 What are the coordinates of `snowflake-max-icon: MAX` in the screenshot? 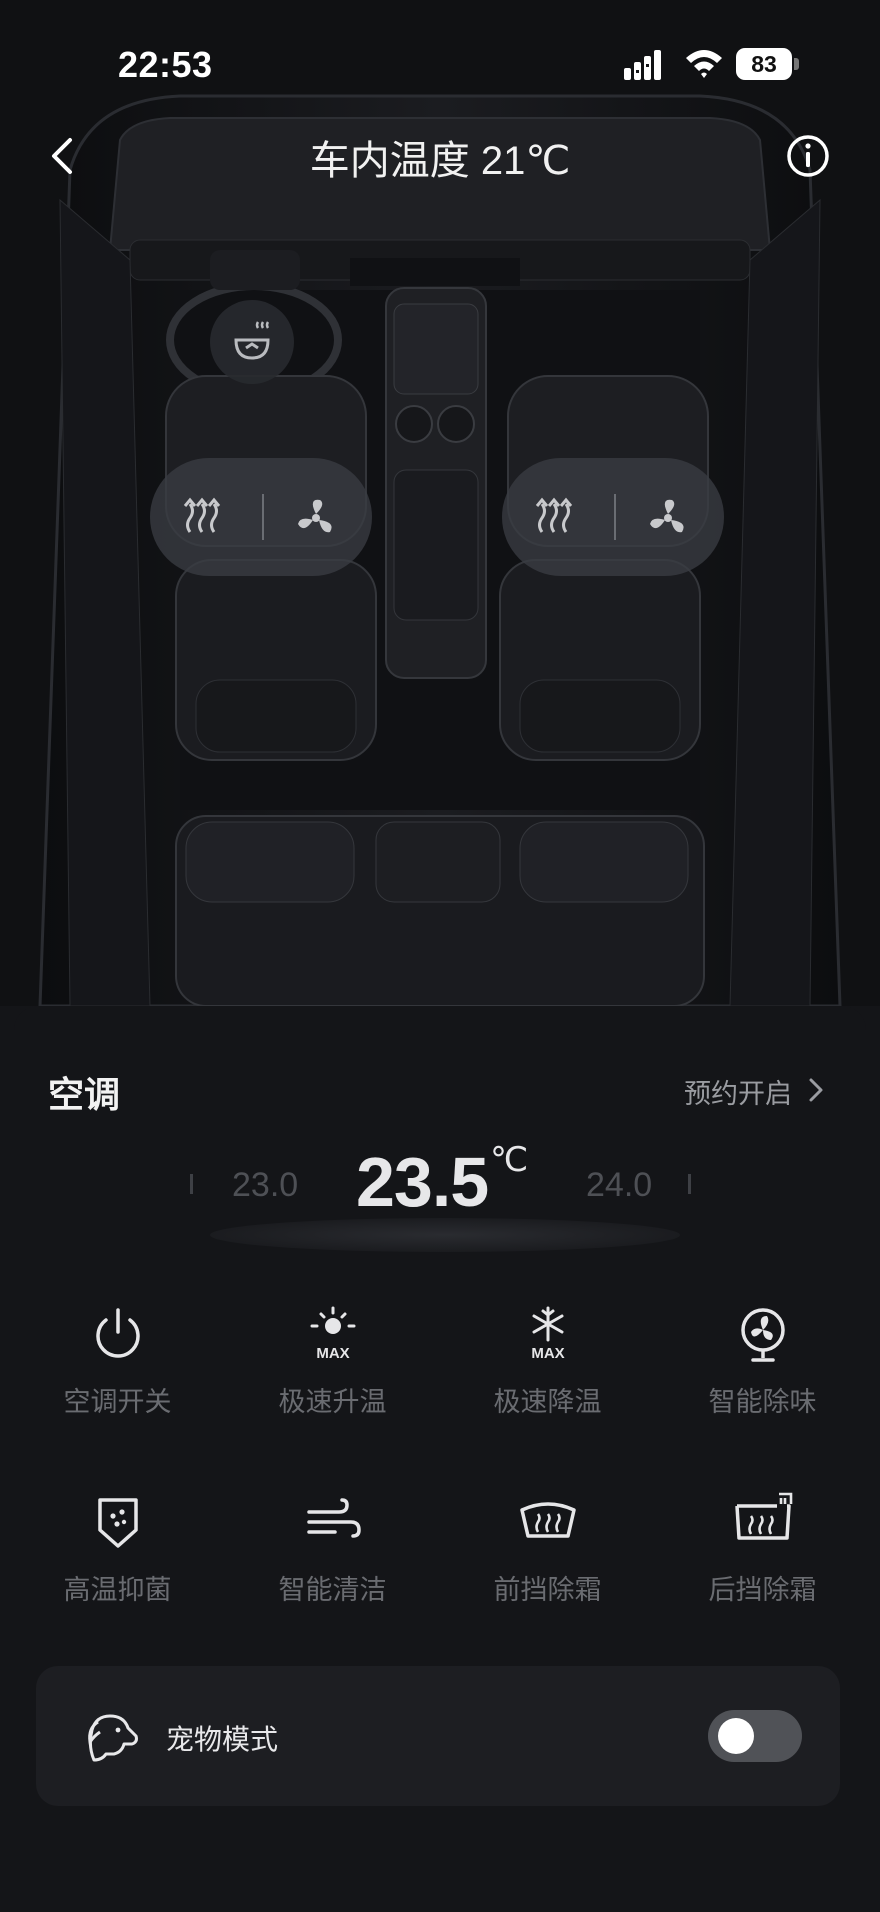 It's located at (547, 1334).